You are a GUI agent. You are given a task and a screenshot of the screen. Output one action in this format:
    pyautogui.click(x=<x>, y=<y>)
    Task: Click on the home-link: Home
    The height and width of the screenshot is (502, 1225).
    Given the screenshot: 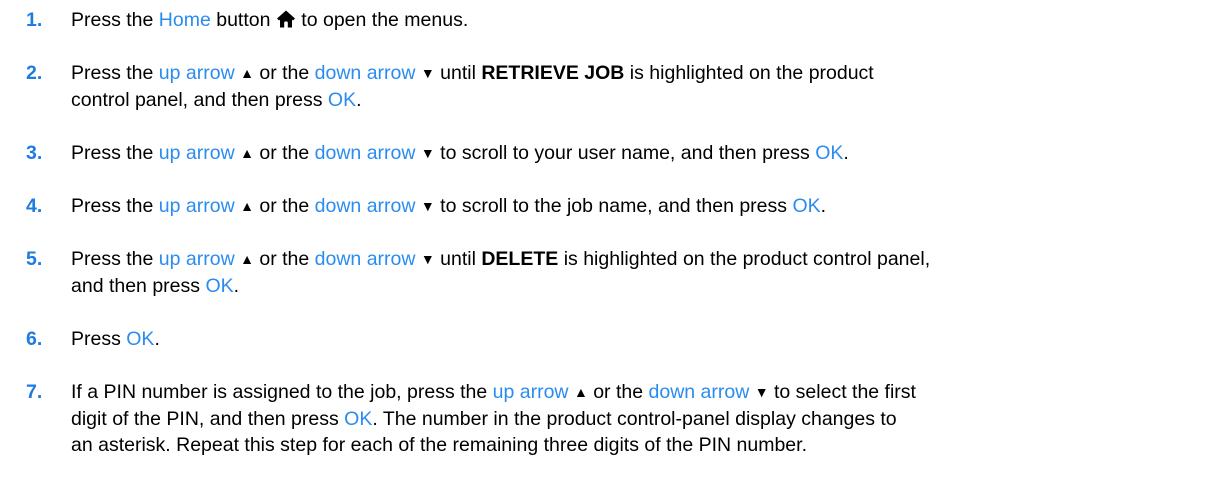 What is the action you would take?
    pyautogui.click(x=185, y=20)
    